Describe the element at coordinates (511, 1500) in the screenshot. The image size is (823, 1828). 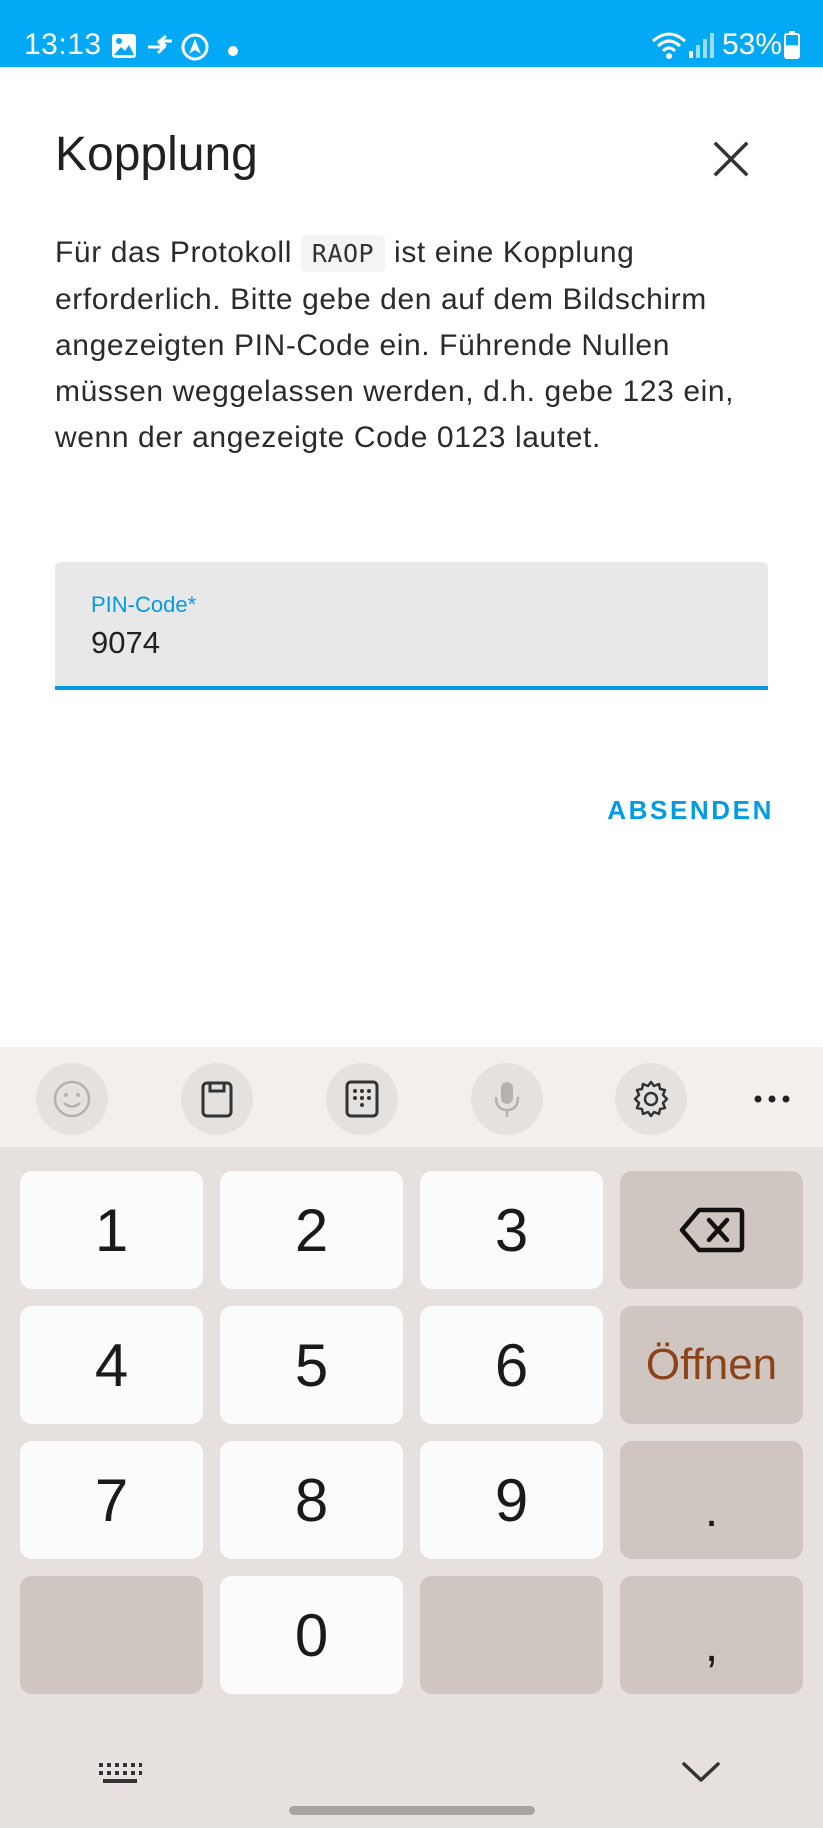
I see `key-9: 9` at that location.